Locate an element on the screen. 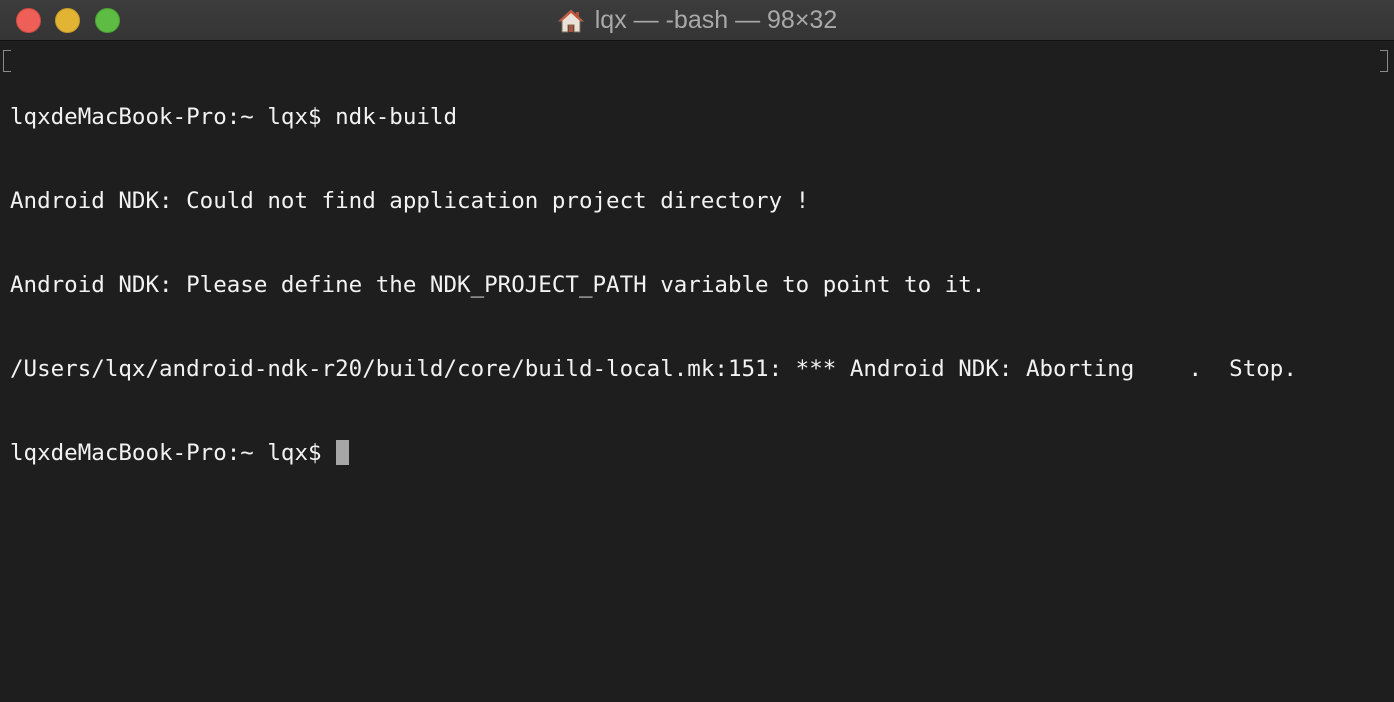 The height and width of the screenshot is (702, 1394). zoom-button is located at coordinates (107, 20).